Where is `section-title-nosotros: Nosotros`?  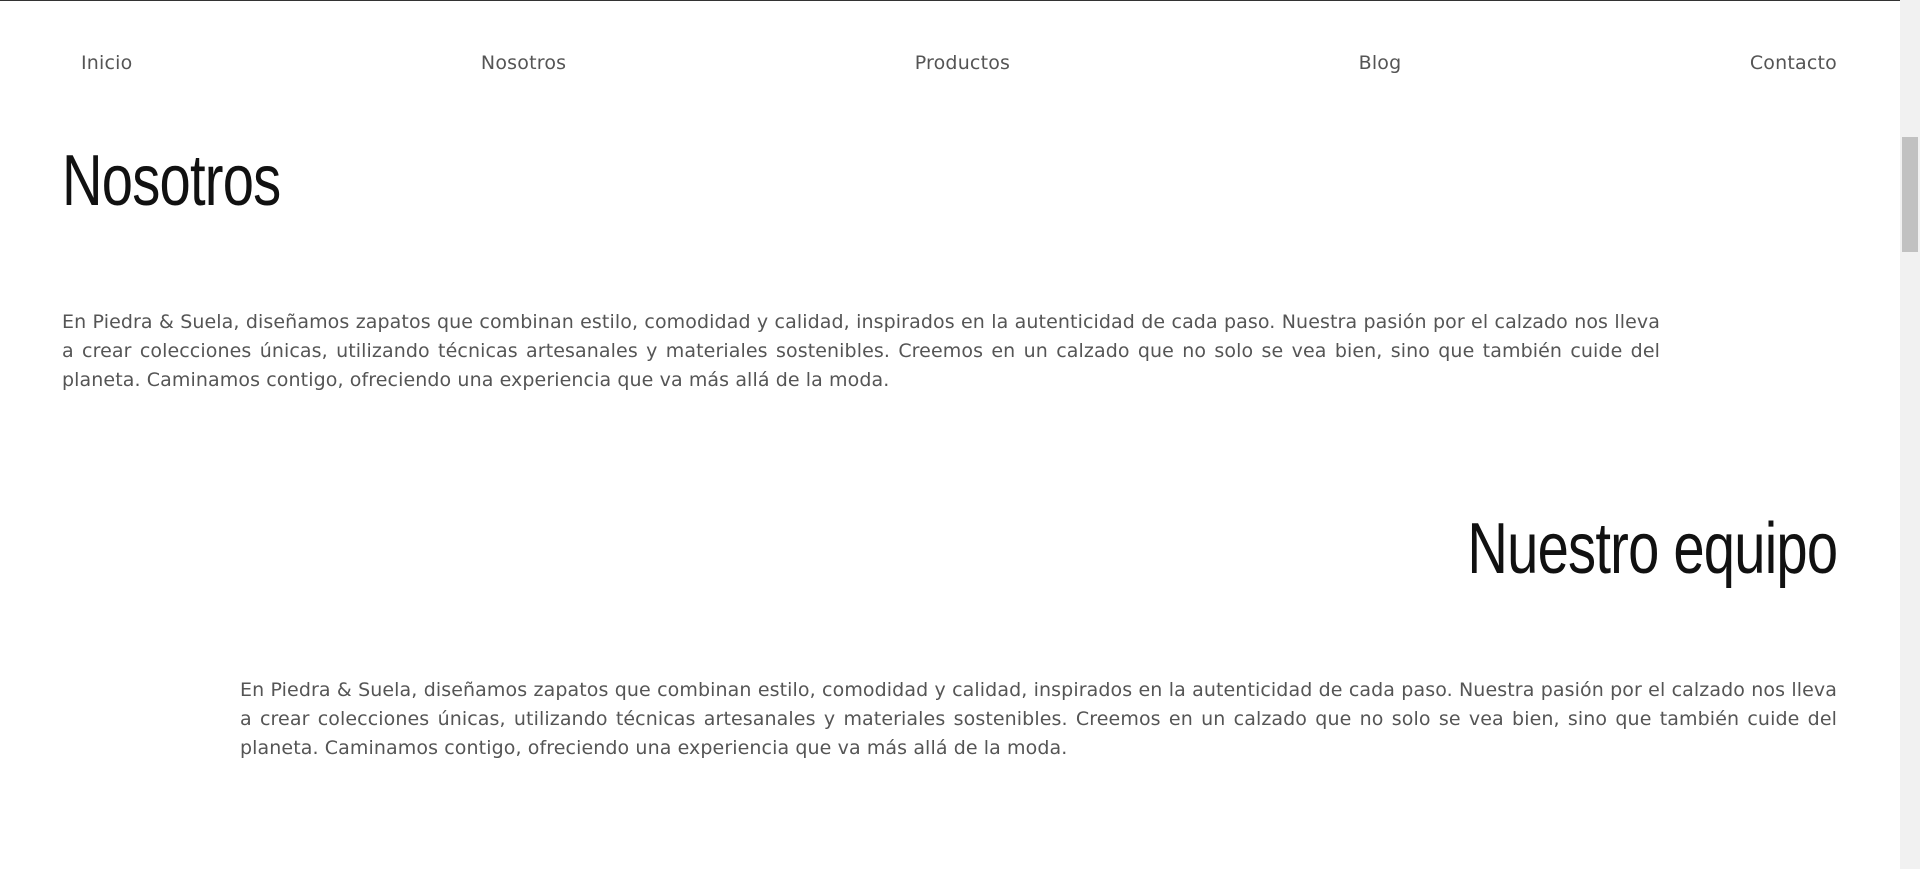 section-title-nosotros: Nosotros is located at coordinates (171, 181).